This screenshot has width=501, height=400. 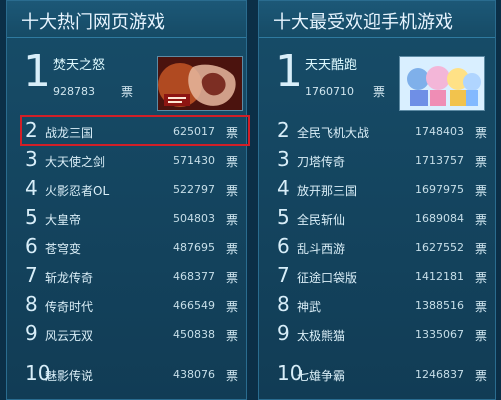 What do you see at coordinates (194, 131) in the screenshot?
I see `vote-count: 625017` at bounding box center [194, 131].